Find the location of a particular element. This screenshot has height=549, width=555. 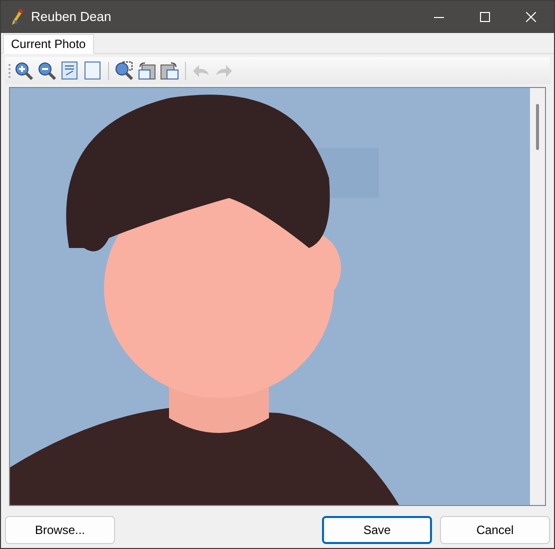

rotate-left-icon is located at coordinates (147, 70).